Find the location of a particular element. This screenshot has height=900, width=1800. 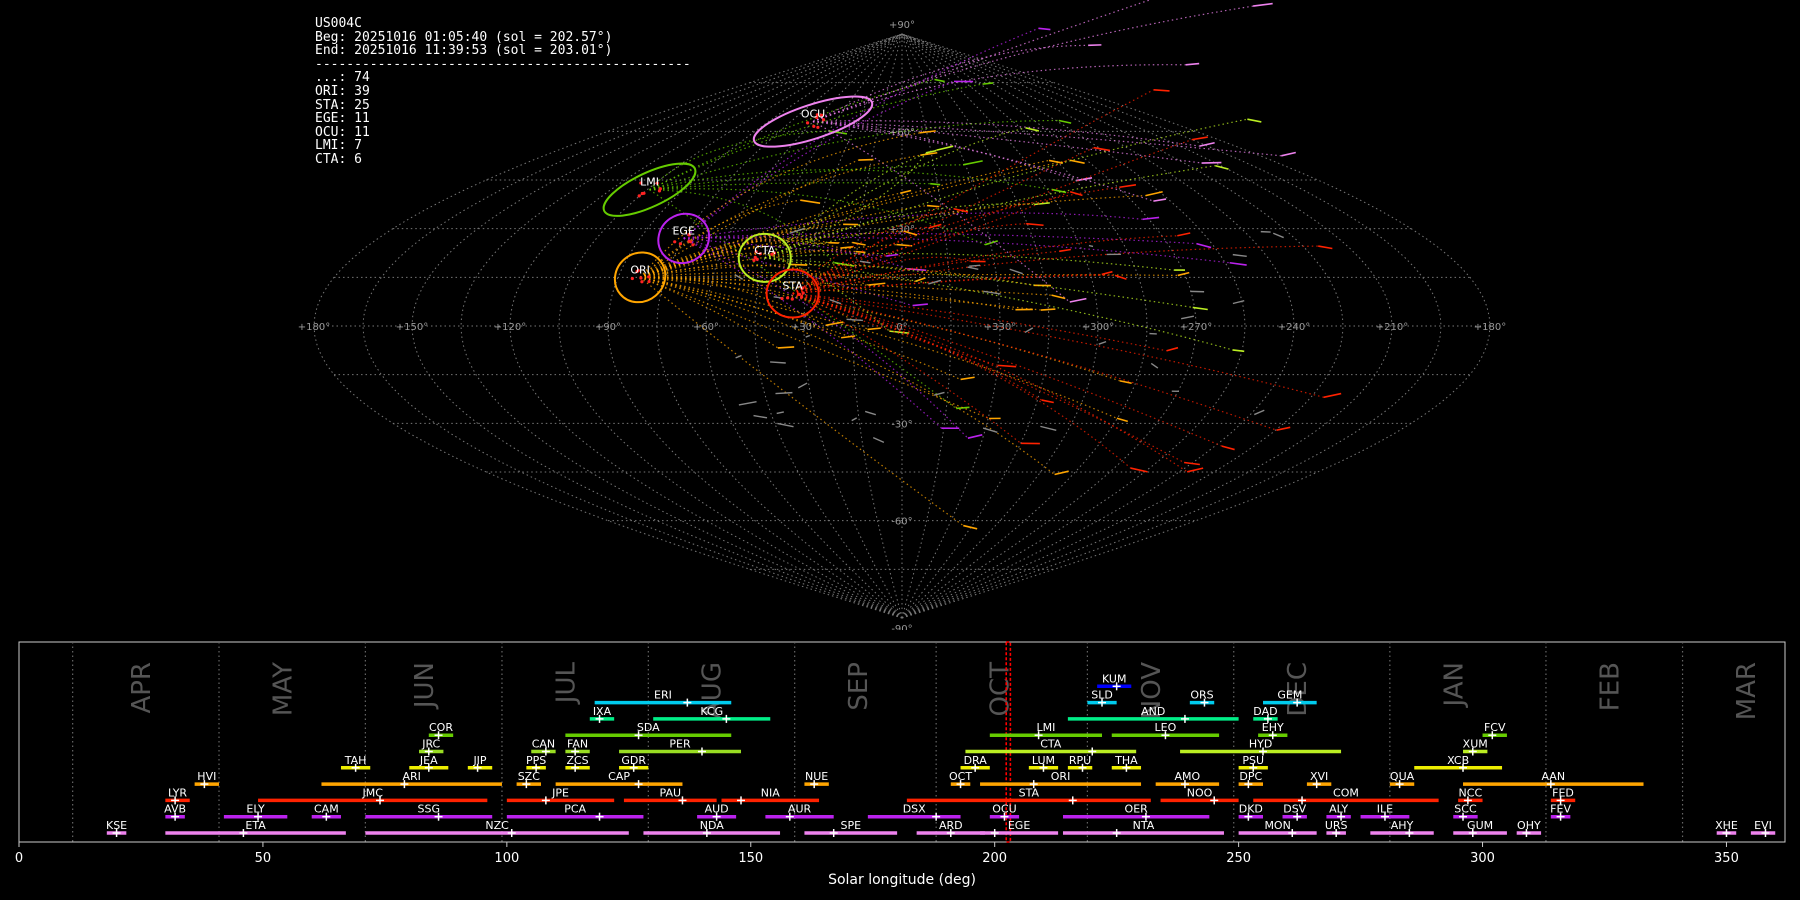

lon-tick-label: +120° is located at coordinates (510, 327).